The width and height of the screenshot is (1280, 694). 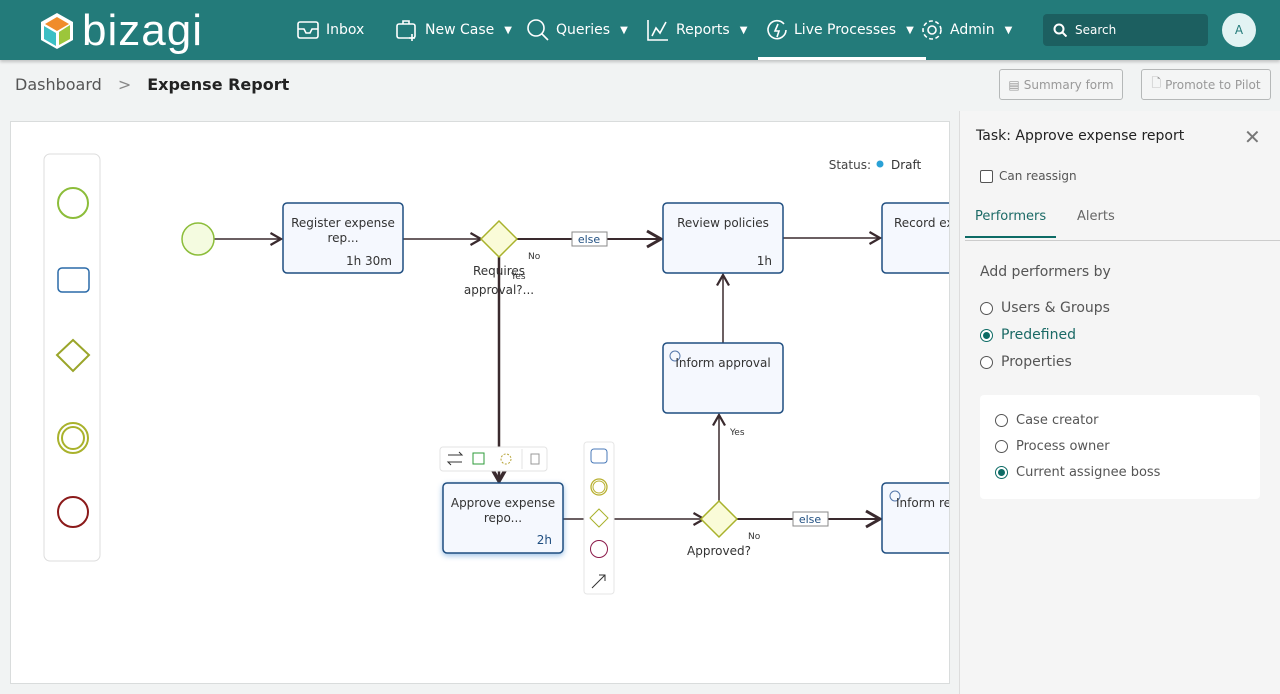 I want to click on svg-text: 1h, so click(x=764, y=261).